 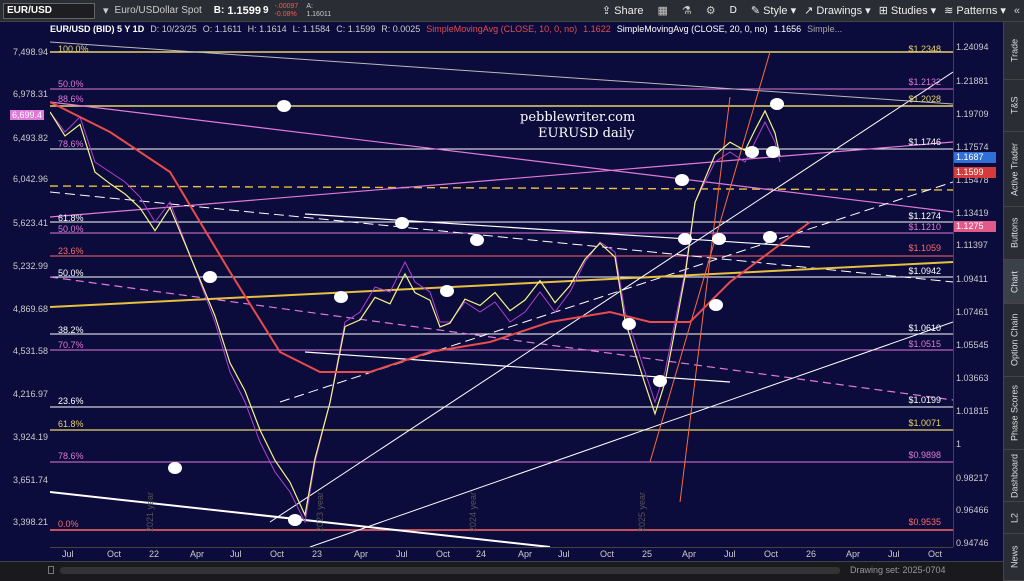 What do you see at coordinates (924, 99) in the screenshot?
I see `fib-level-right: $1.2028` at bounding box center [924, 99].